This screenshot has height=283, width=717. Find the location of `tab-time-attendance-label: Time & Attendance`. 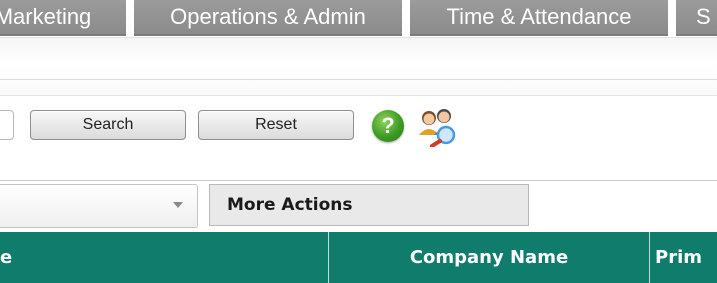

tab-time-attendance-label: Time & Attendance is located at coordinates (539, 16).